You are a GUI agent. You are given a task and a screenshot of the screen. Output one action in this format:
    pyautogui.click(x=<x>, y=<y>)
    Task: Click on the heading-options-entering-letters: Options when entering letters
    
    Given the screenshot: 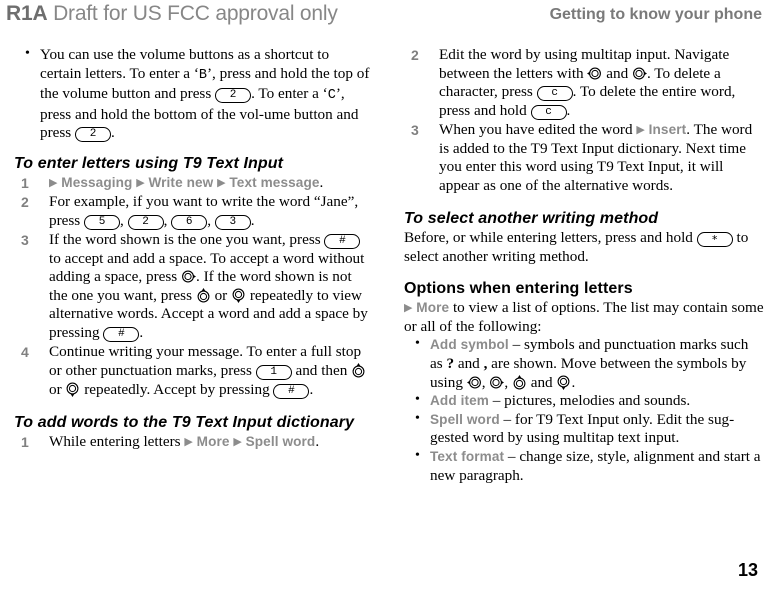 What is the action you would take?
    pyautogui.click(x=518, y=289)
    